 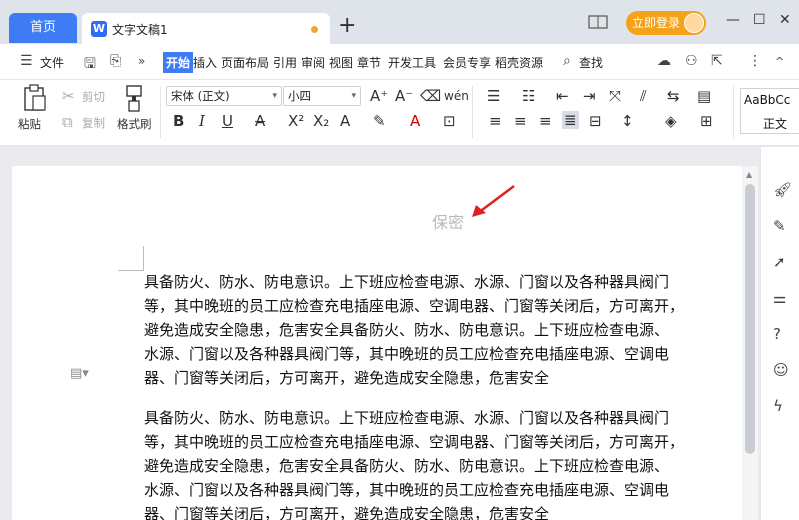 What do you see at coordinates (414, 442) in the screenshot?
I see `paragraph-line: 等，其中晚班的员工应检查充电插座电源、空调电器、门窗等关闭后，方可离开，` at bounding box center [414, 442].